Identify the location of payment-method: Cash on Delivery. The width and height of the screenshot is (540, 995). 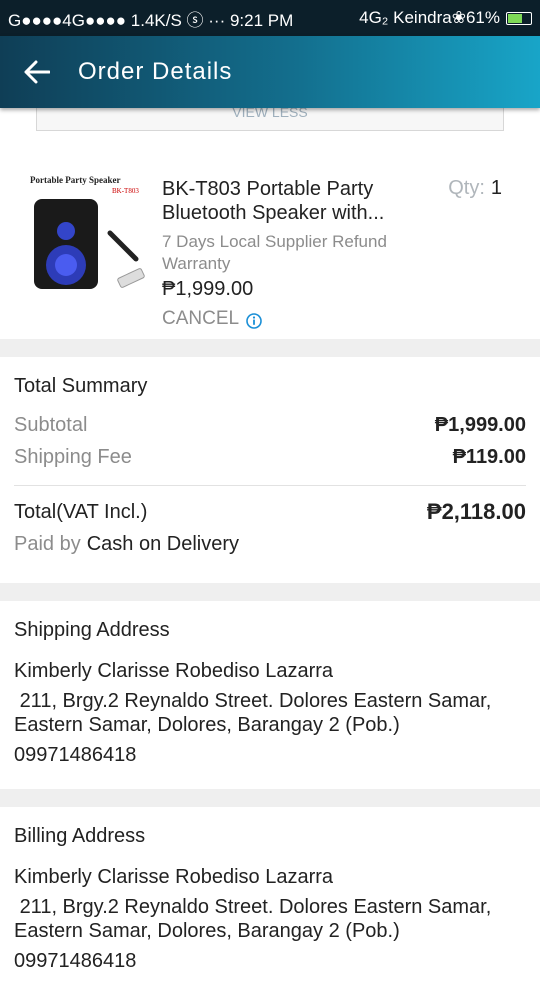
(163, 543).